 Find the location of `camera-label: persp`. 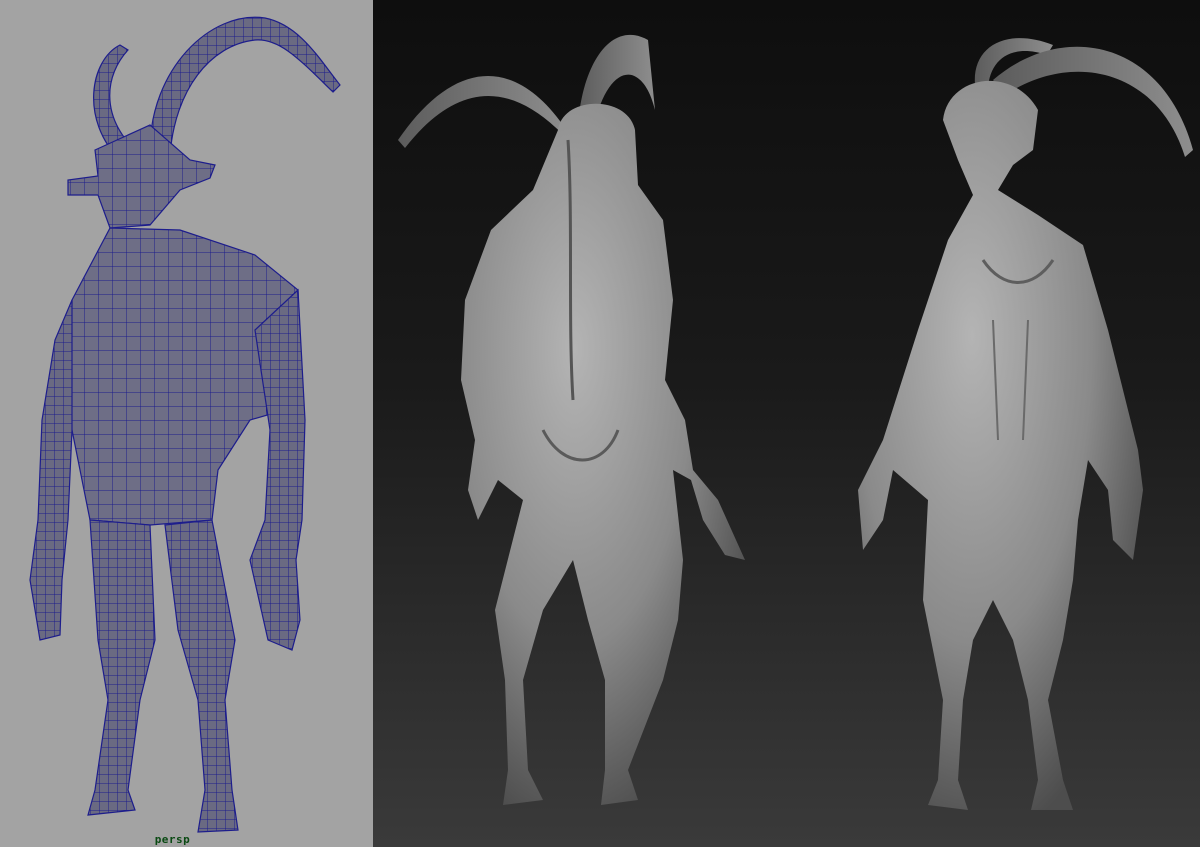

camera-label: persp is located at coordinates (172, 839).